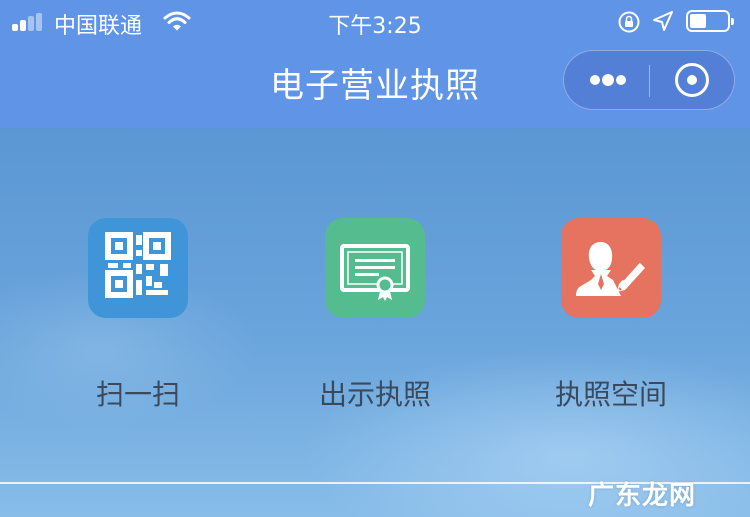 Image resolution: width=750 pixels, height=517 pixels. I want to click on scan-label: 扫一扫, so click(137, 394).